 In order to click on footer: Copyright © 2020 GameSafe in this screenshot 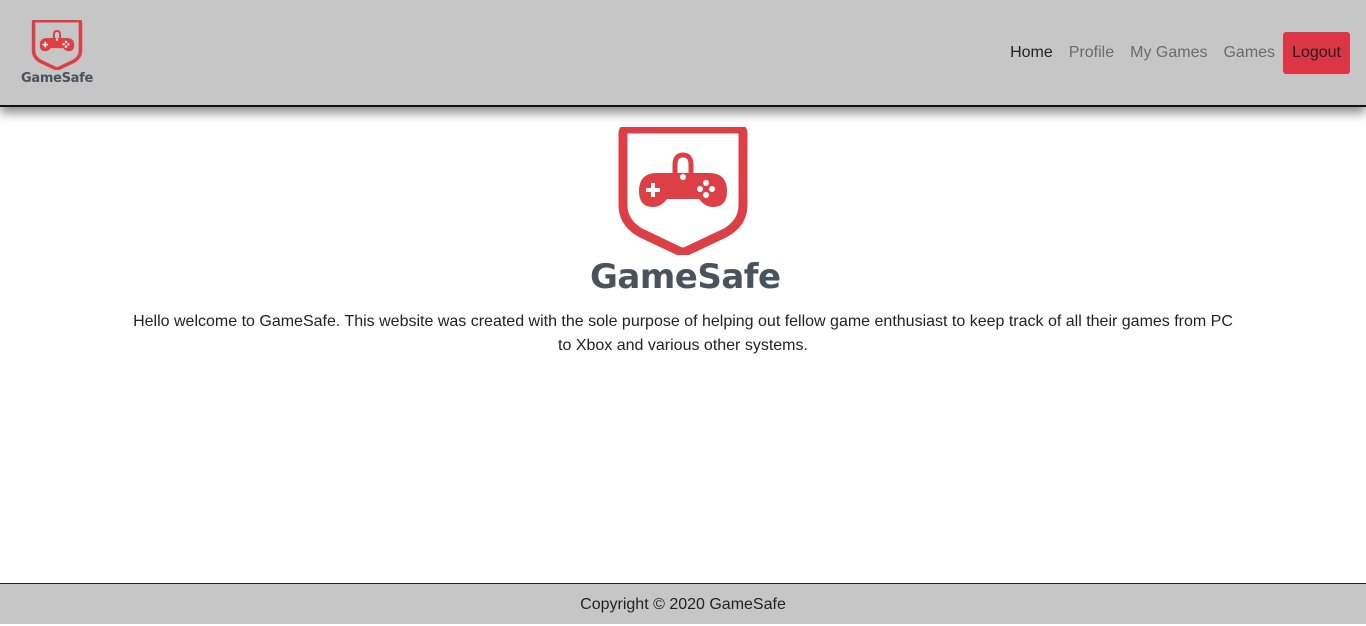, I will do `click(683, 603)`.